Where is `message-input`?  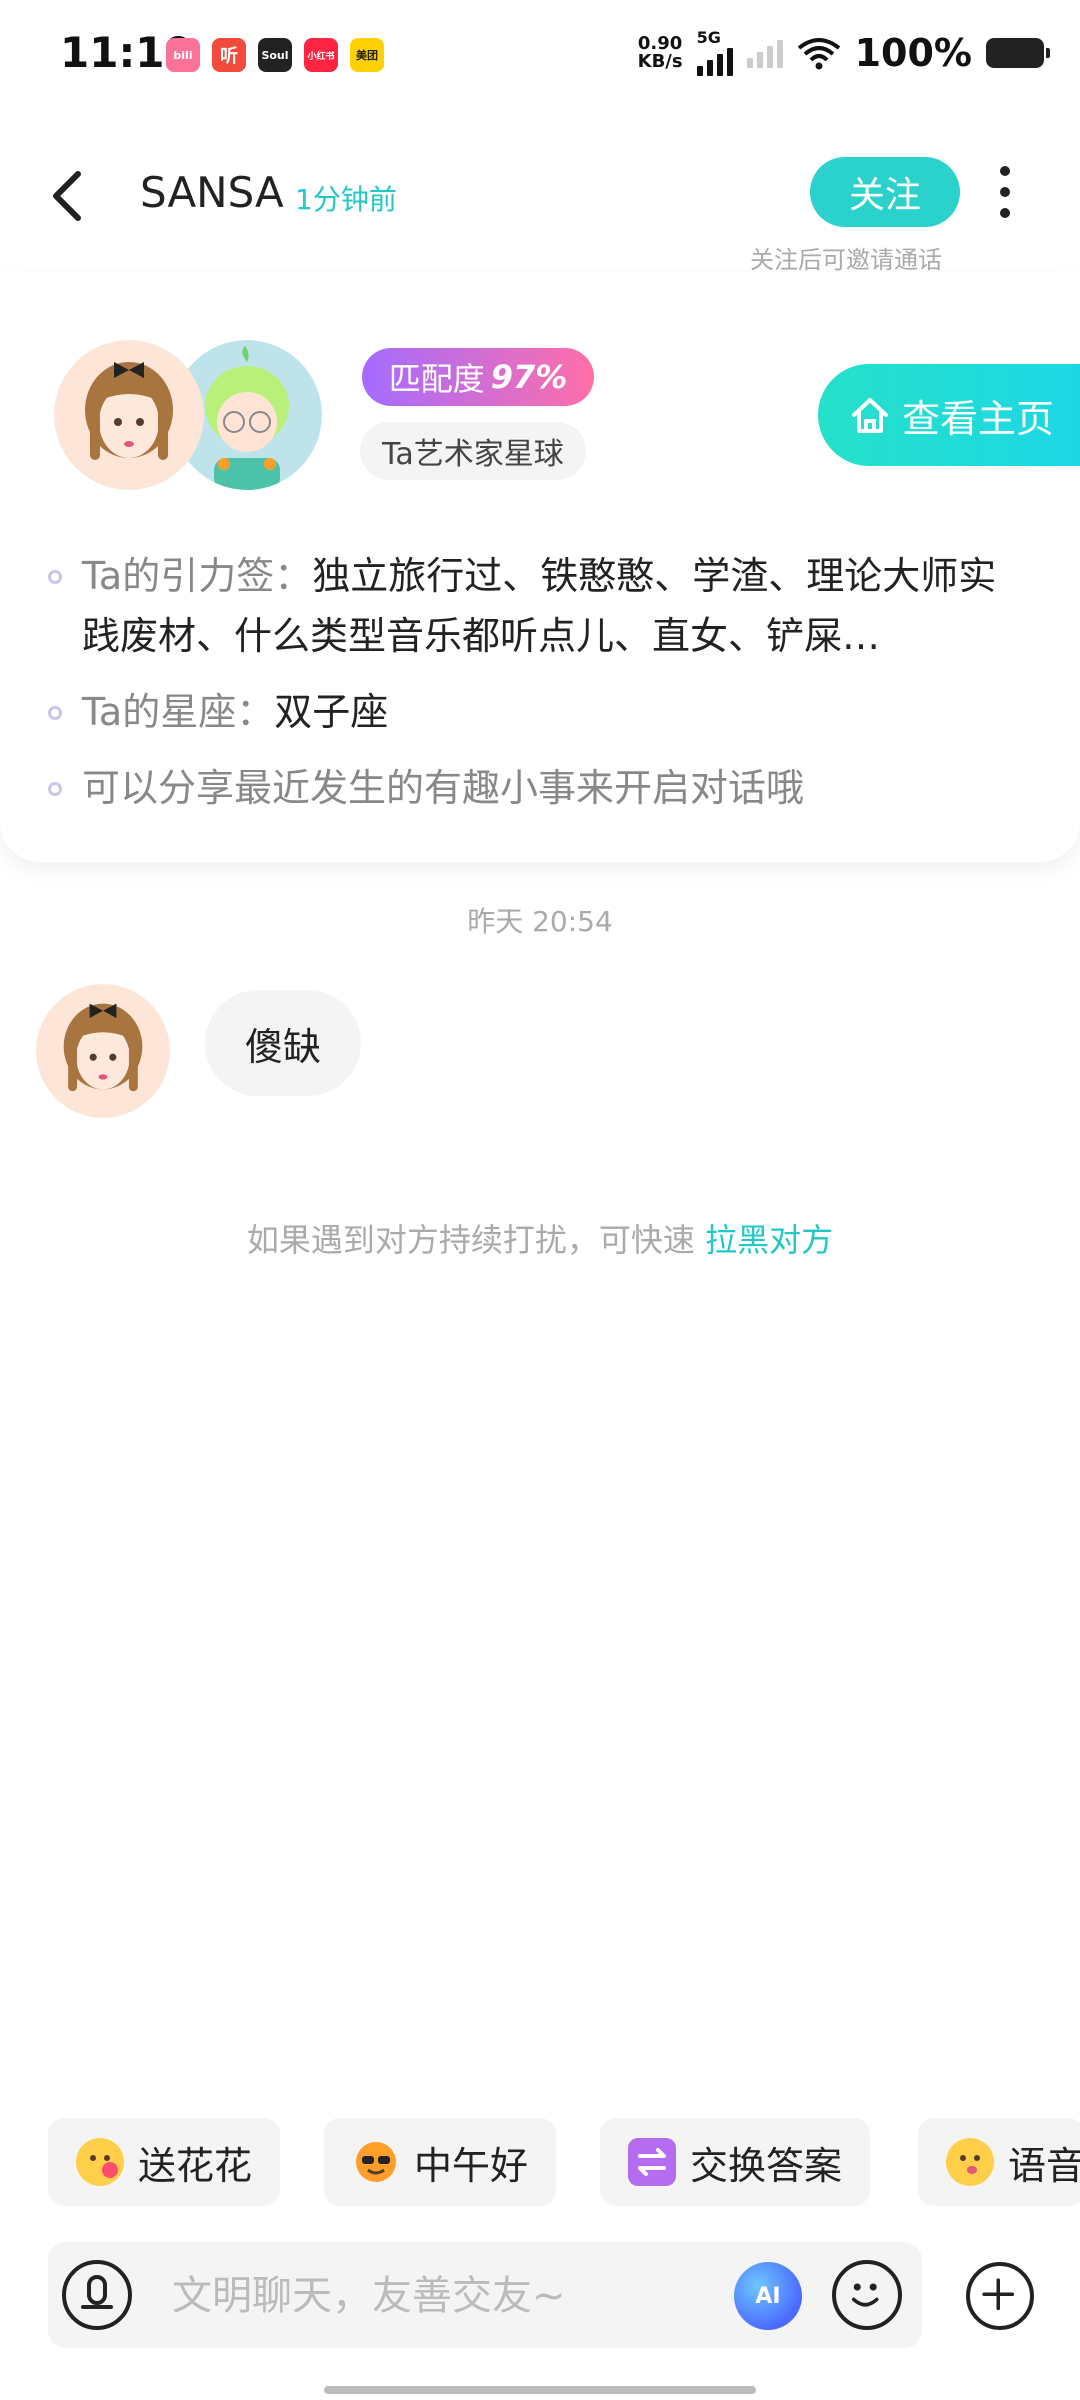 message-input is located at coordinates (432, 2296).